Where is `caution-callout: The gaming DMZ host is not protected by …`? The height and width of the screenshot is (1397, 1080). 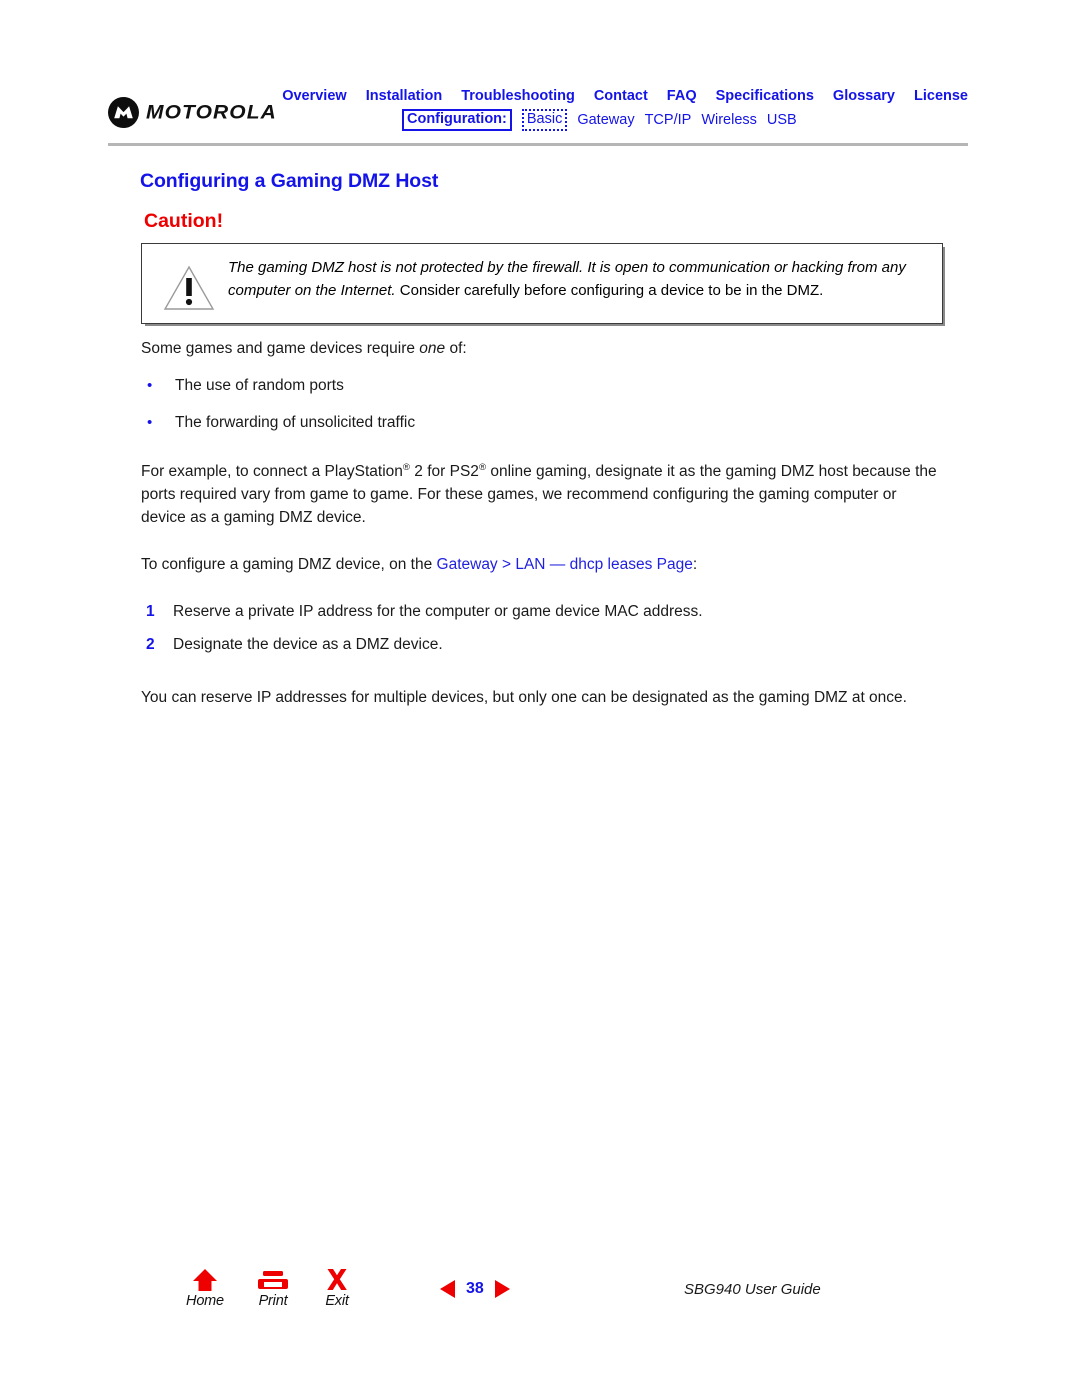
caution-callout: The gaming DMZ host is not protected by … is located at coordinates (542, 283).